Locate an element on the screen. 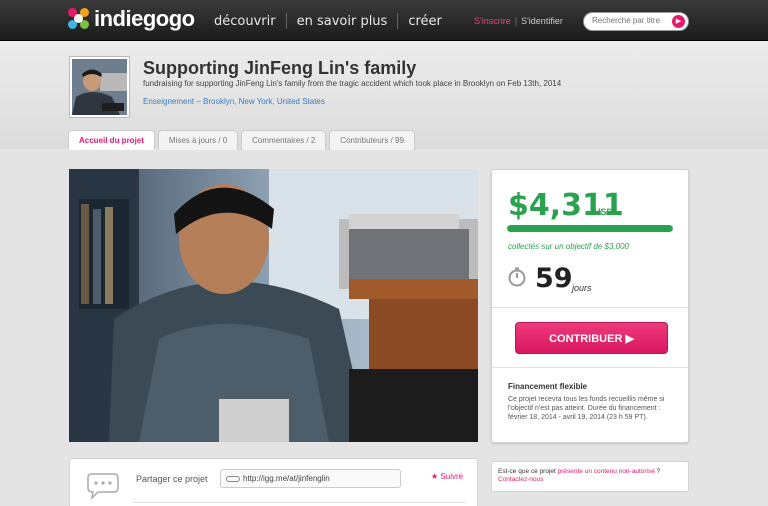 Image resolution: width=768 pixels, height=506 pixels. logo-text: indiegogo is located at coordinates (144, 18).